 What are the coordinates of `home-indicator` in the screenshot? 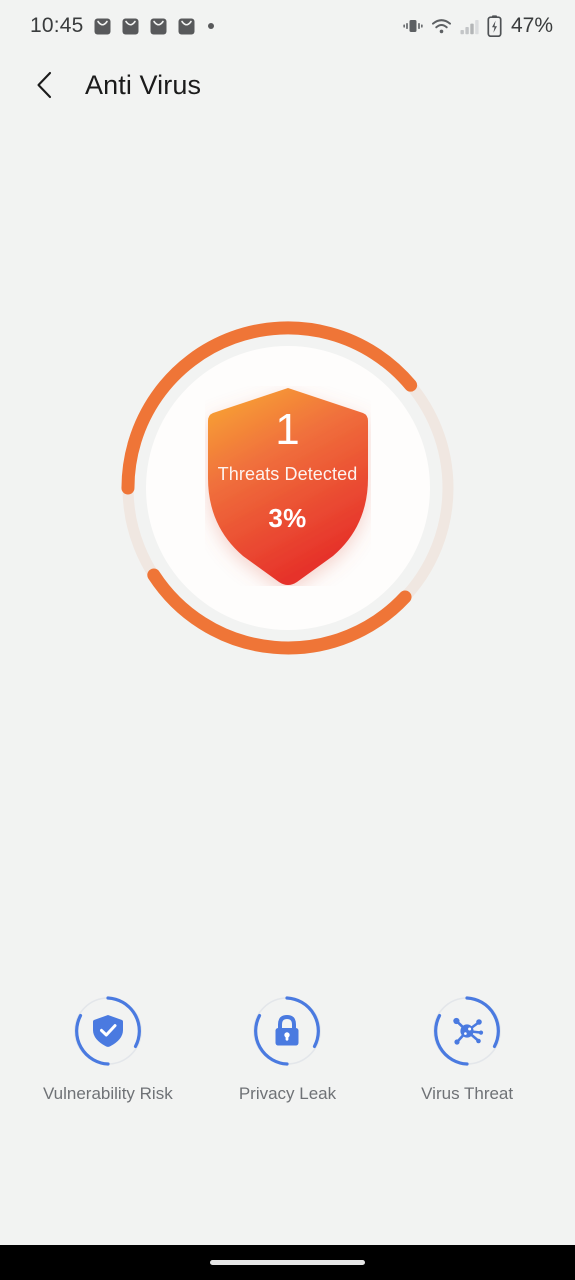 It's located at (287, 1262).